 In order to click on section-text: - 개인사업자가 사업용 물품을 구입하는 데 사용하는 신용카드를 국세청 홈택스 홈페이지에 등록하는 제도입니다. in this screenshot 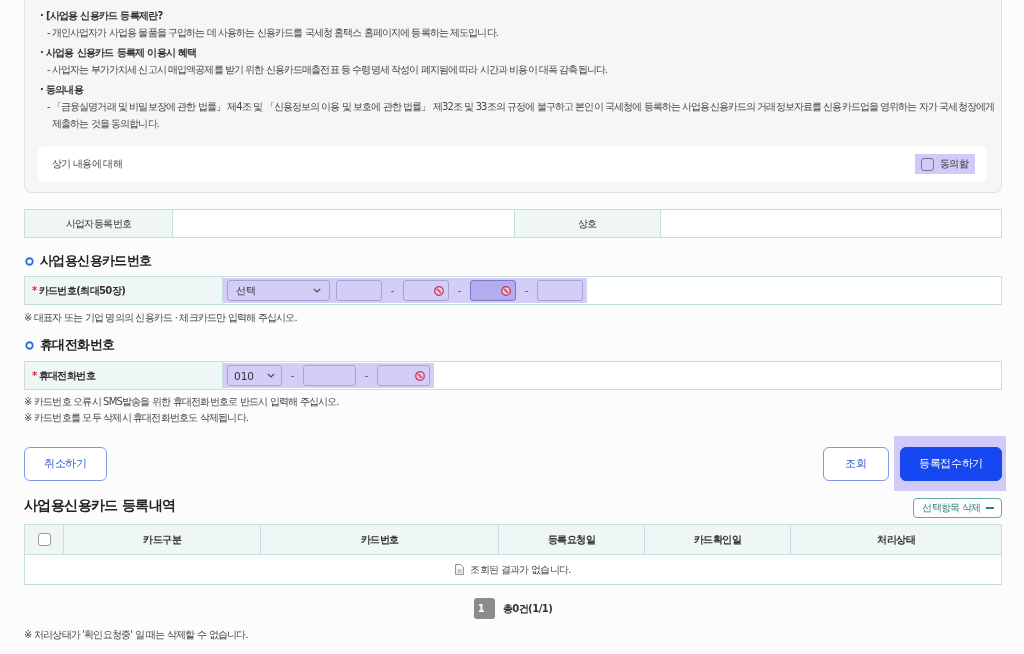, I will do `click(272, 33)`.